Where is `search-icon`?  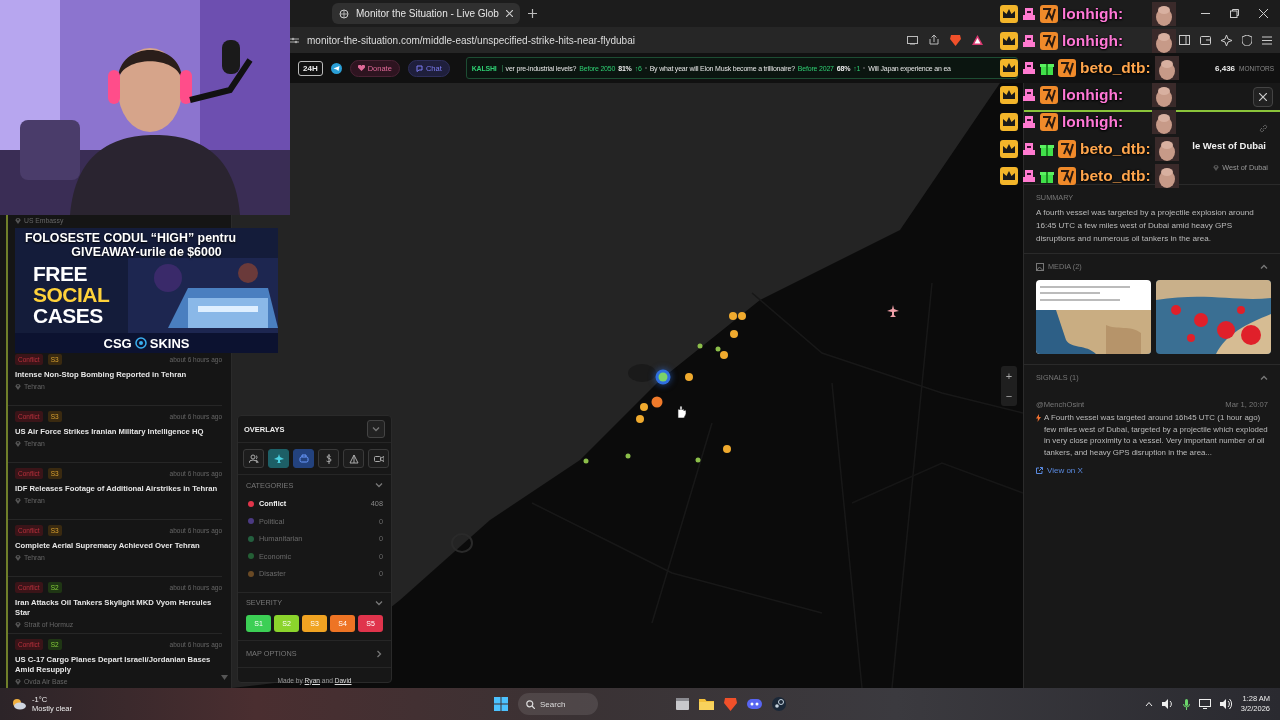 search-icon is located at coordinates (530, 704).